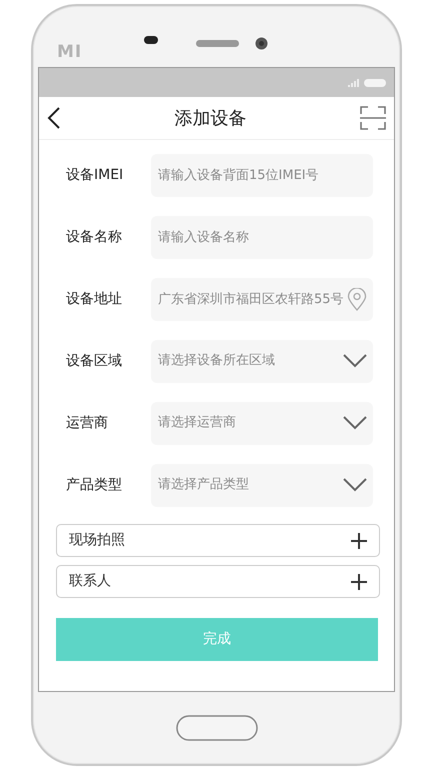  I want to click on add-row-button: 联系人, so click(218, 581).